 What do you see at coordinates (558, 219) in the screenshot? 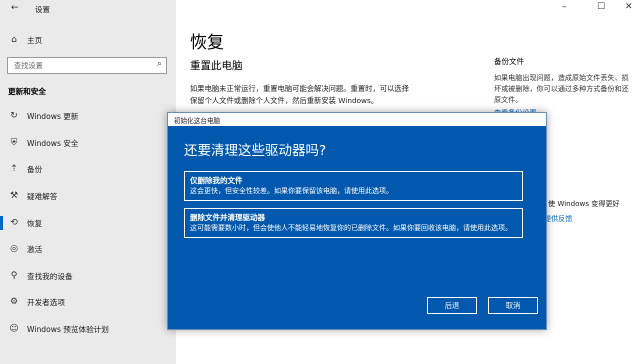
I see `feedback-link: 提供反馈` at bounding box center [558, 219].